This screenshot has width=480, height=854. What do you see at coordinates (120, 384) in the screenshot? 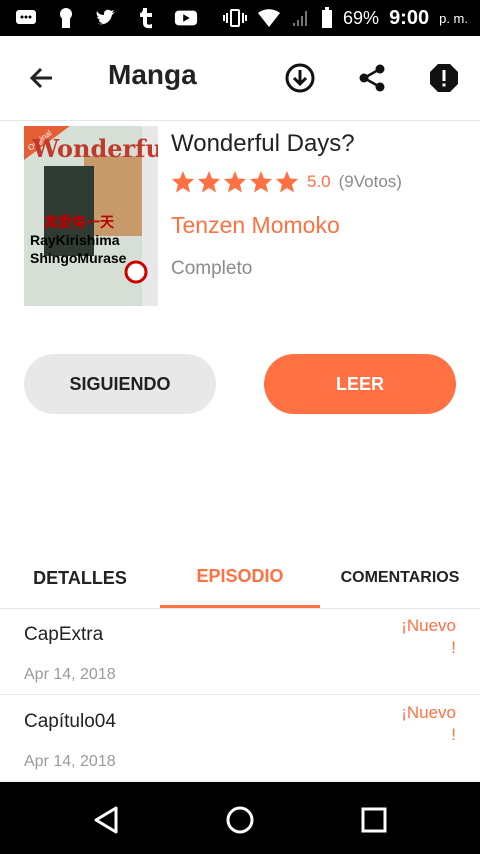
I see `follow-button: SIGUIENDO` at bounding box center [120, 384].